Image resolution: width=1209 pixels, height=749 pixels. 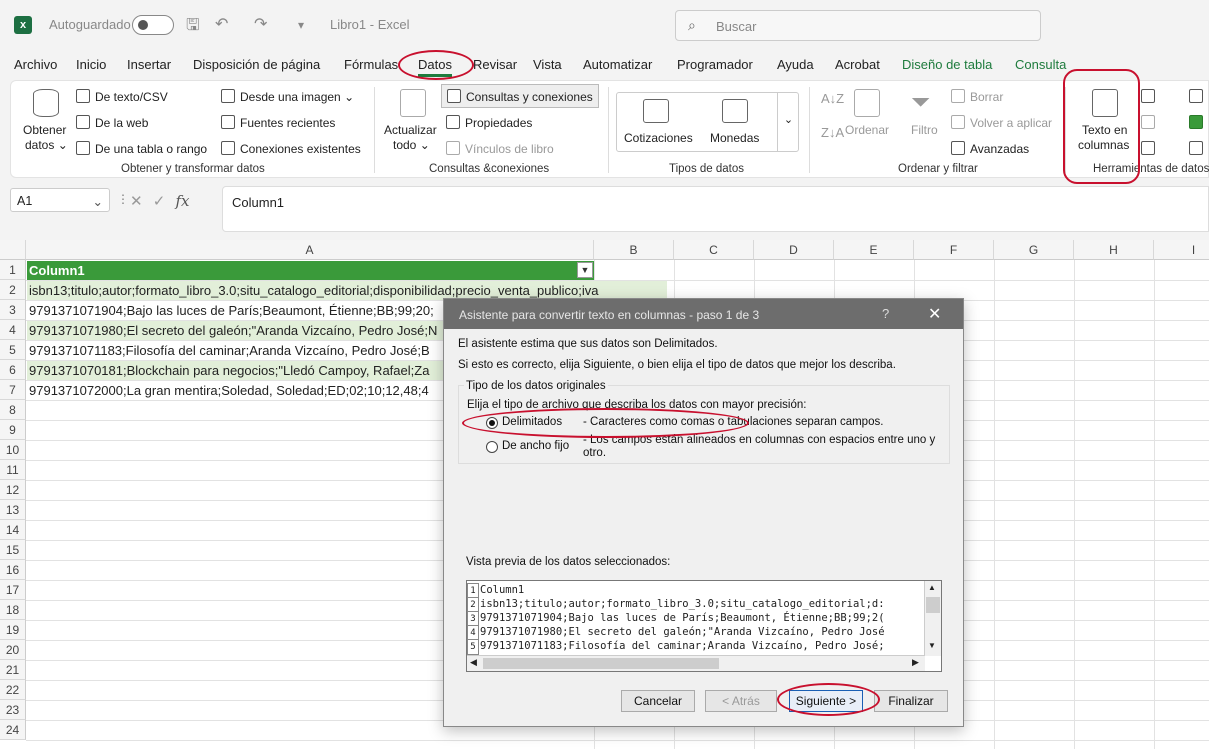 I want to click on row-header: 13, so click(x=13, y=510).